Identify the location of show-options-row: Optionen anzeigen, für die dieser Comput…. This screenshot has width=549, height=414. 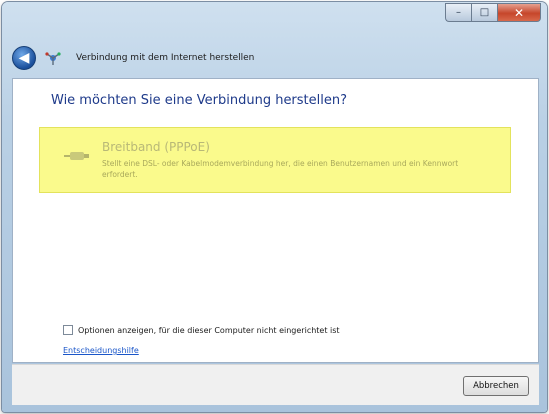
(201, 330).